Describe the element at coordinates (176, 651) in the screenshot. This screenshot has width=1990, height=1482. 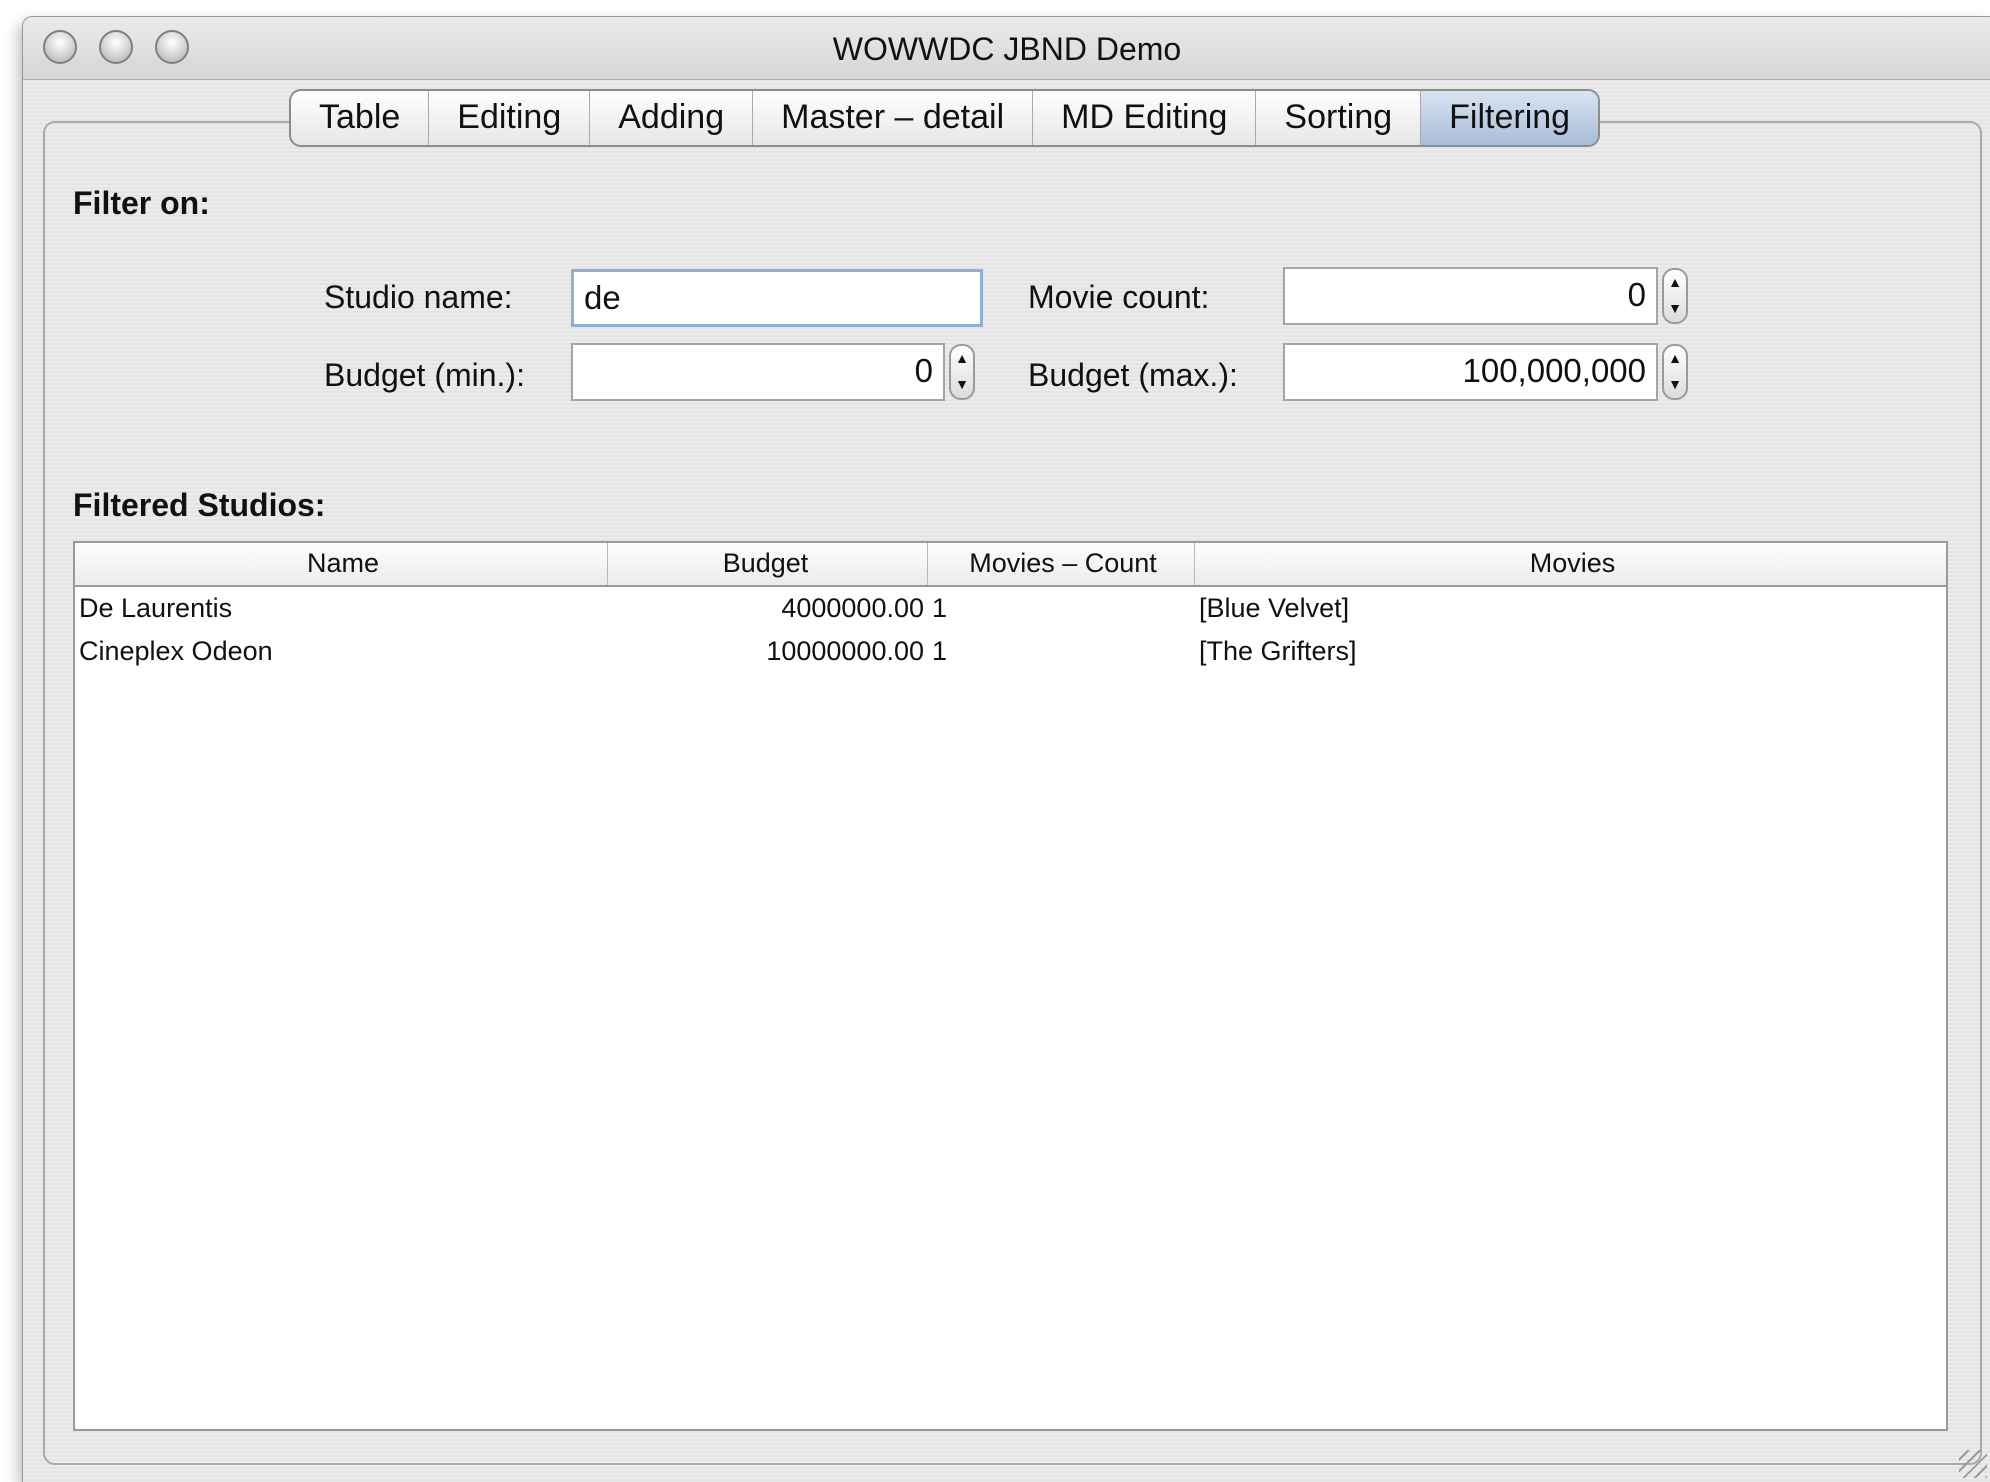
I see `cell-name: Cineplex Odeon` at that location.